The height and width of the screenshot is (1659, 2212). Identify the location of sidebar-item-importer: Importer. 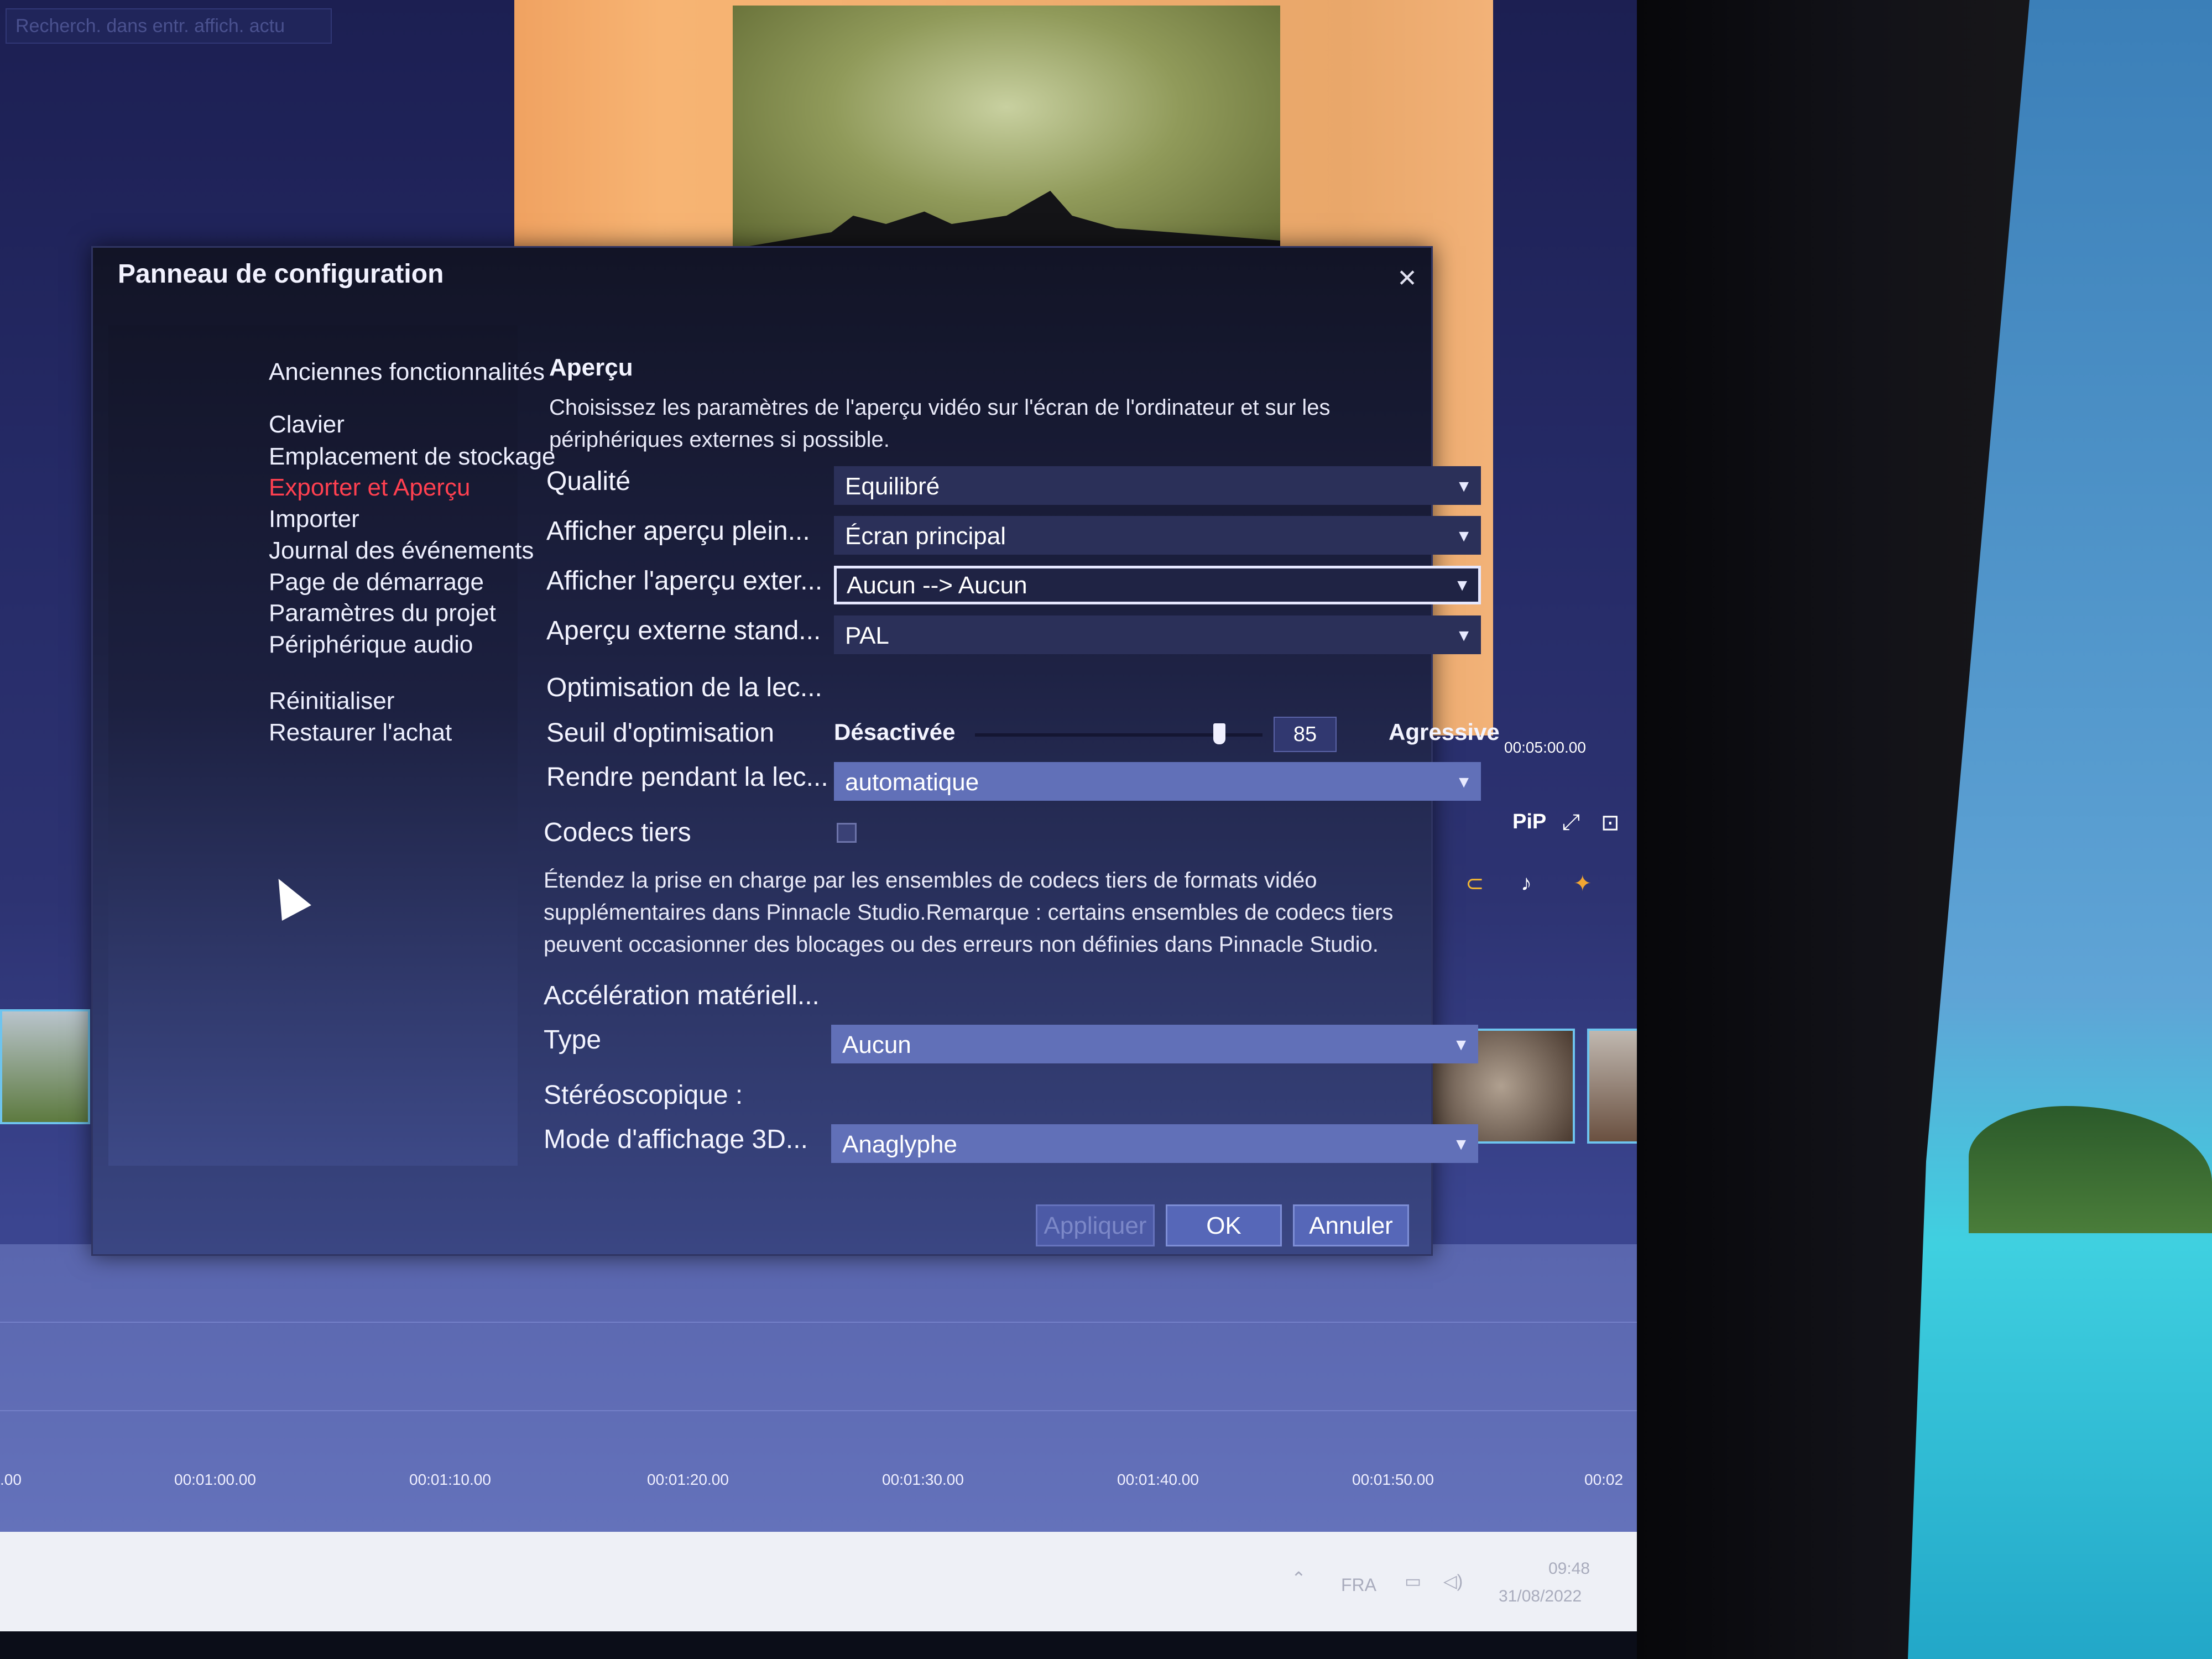
(314, 519).